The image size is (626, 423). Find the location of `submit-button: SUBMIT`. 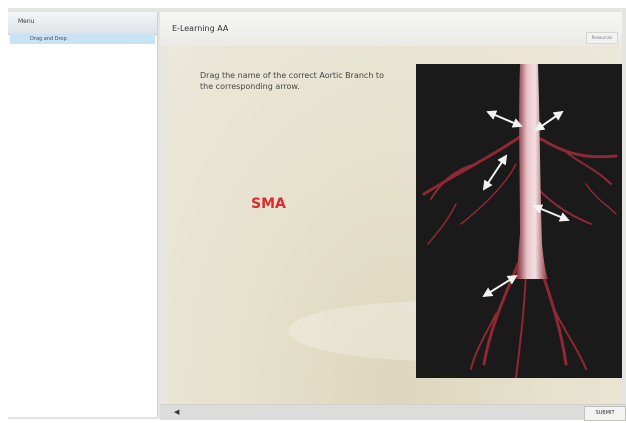

submit-button: SUBMIT is located at coordinates (605, 413).